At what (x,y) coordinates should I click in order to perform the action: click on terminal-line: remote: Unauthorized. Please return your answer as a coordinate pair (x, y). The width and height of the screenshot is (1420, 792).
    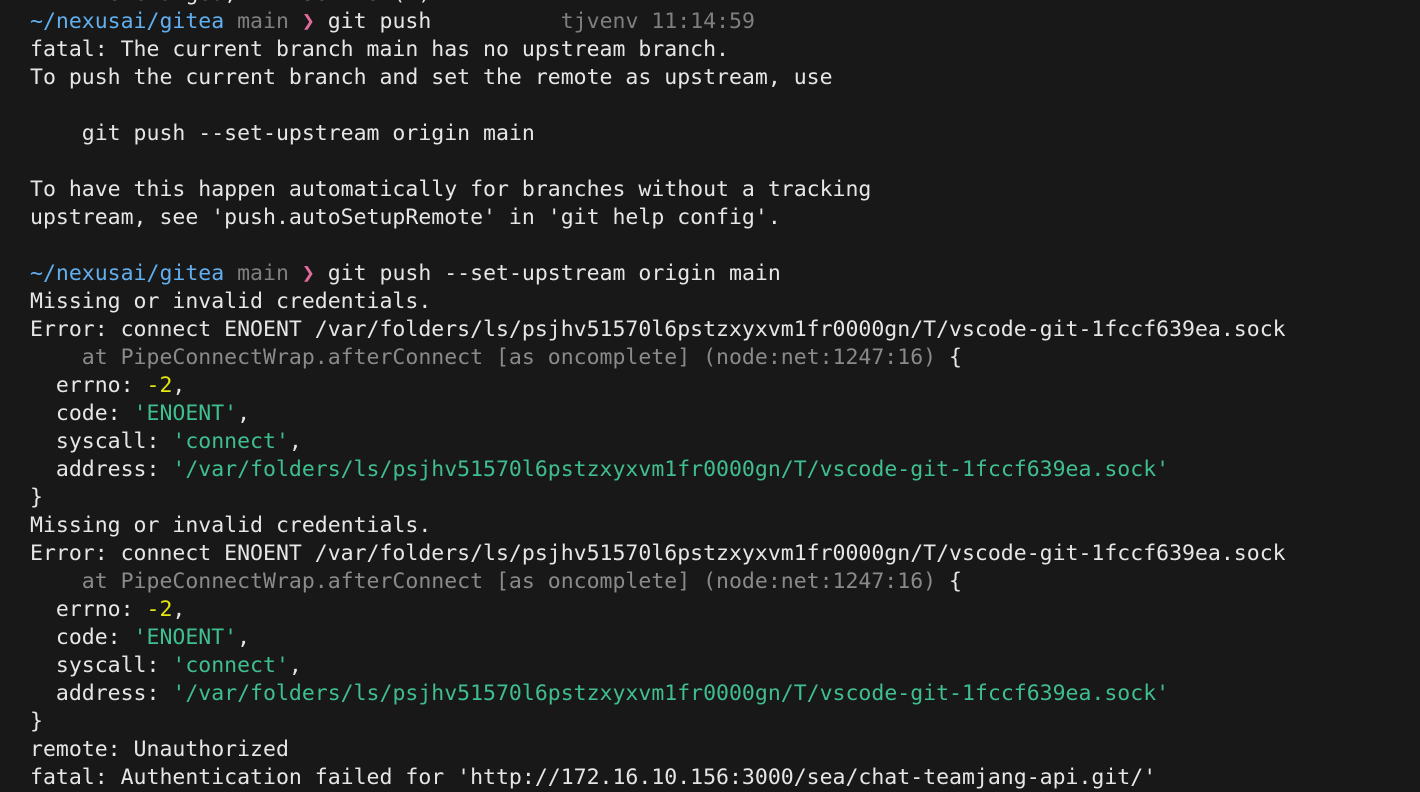
    Looking at the image, I should click on (725, 750).